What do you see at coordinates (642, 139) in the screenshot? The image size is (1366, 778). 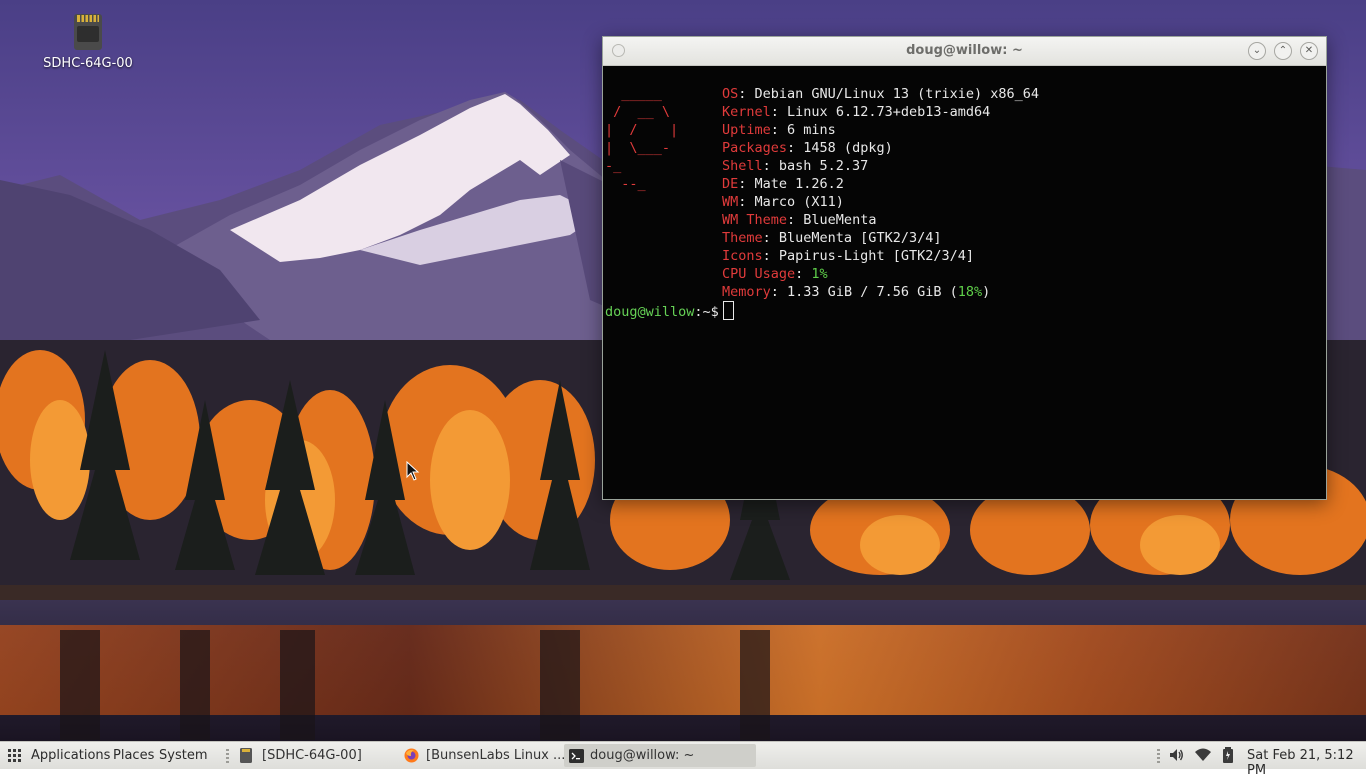 I see `debian-ascii-logo: _____ / __ \ | / | | \___- -_ --_` at bounding box center [642, 139].